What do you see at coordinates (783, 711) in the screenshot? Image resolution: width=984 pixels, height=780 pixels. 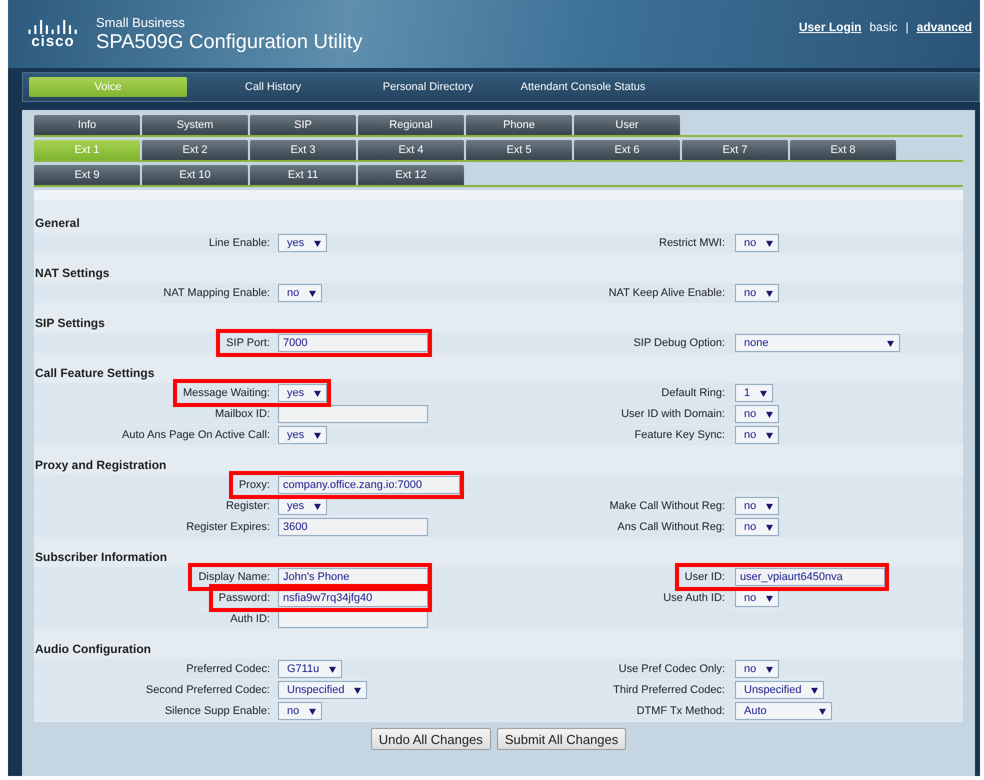 I see `dropdown: Auto` at bounding box center [783, 711].